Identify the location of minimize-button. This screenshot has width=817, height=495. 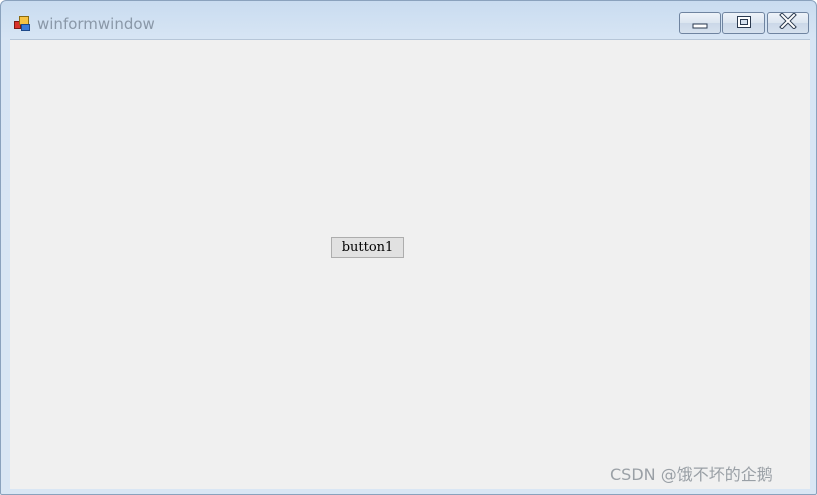
(700, 23).